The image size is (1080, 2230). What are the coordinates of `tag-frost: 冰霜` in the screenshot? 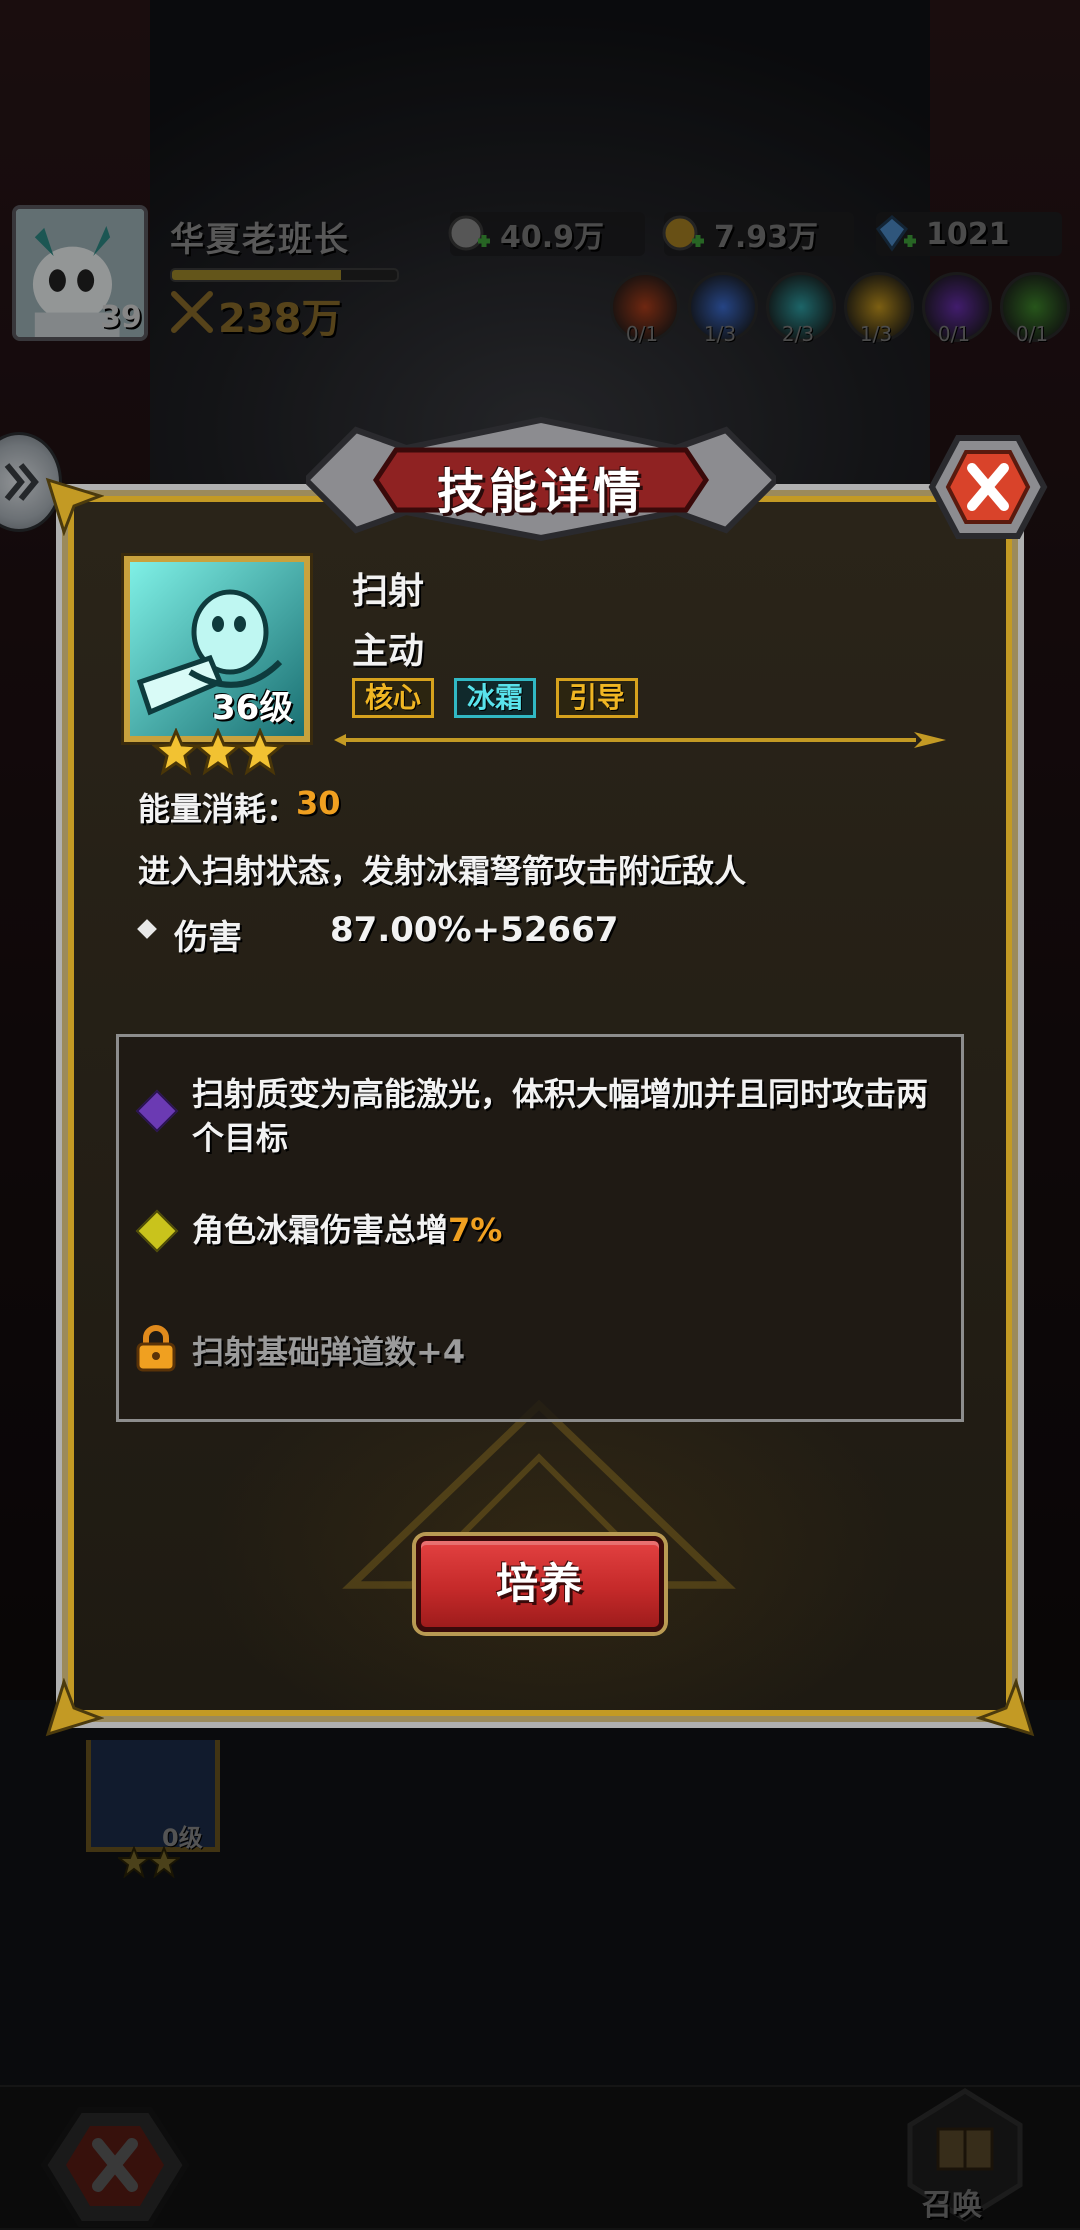 It's located at (495, 698).